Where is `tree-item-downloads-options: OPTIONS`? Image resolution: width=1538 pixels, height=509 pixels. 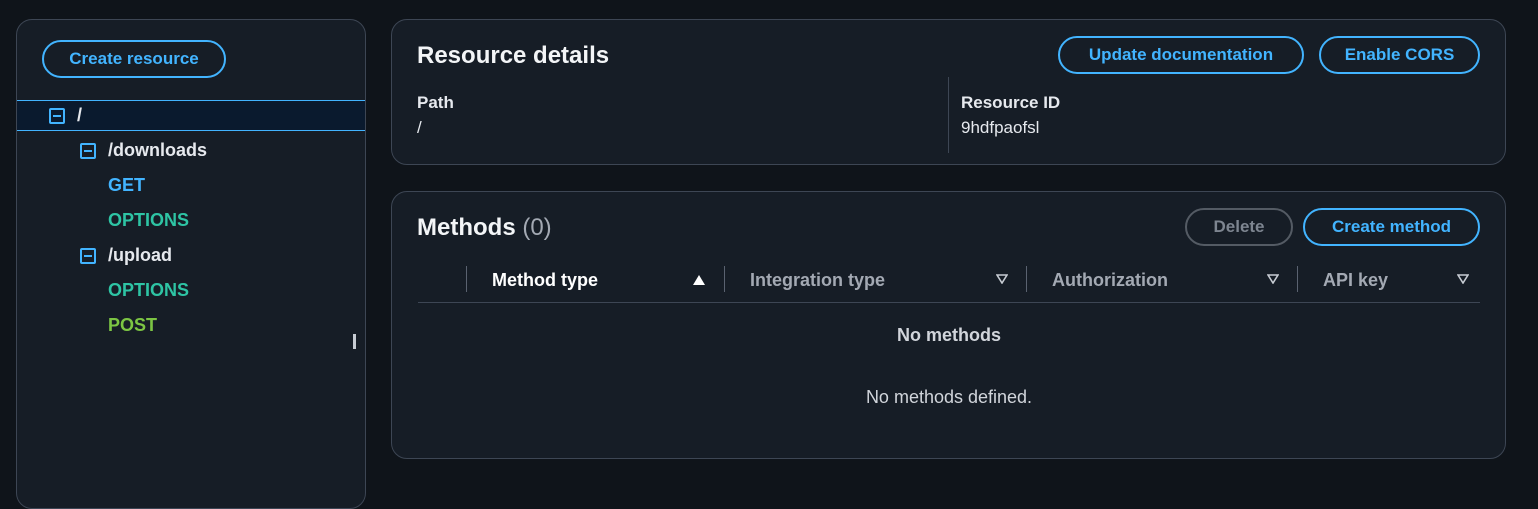 tree-item-downloads-options: OPTIONS is located at coordinates (191, 220).